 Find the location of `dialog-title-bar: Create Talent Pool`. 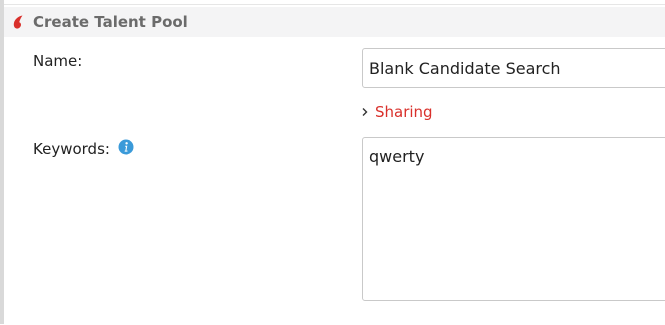

dialog-title-bar: Create Talent Pool is located at coordinates (334, 22).